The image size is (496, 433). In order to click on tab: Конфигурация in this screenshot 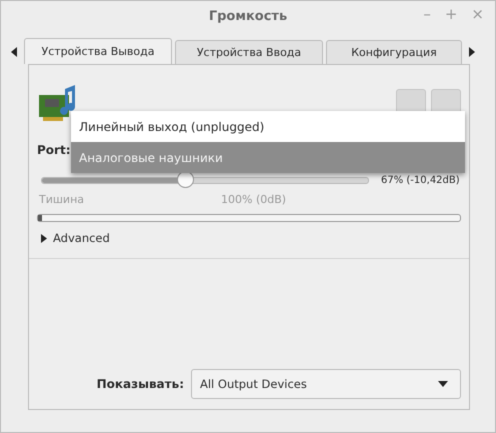, I will do `click(394, 52)`.